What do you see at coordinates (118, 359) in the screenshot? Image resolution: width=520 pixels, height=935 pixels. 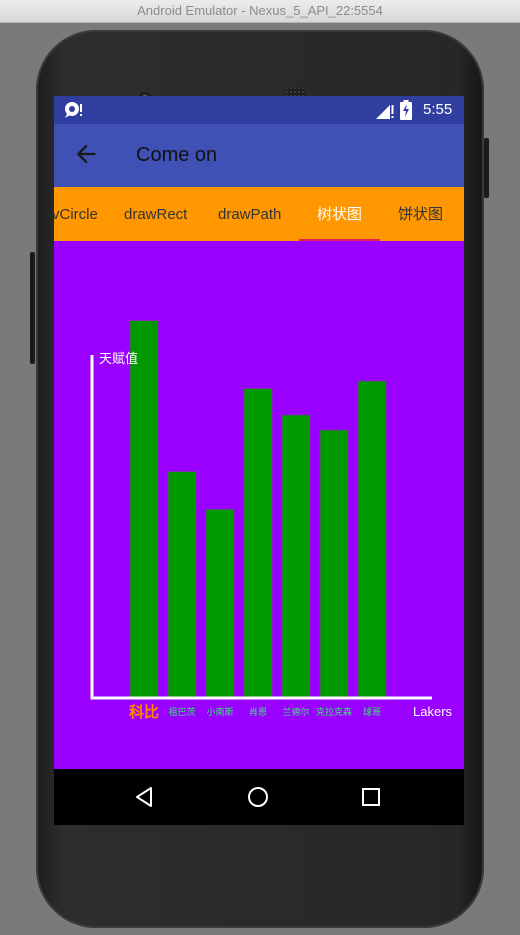 I see `y-axis-label: 天赋值` at bounding box center [118, 359].